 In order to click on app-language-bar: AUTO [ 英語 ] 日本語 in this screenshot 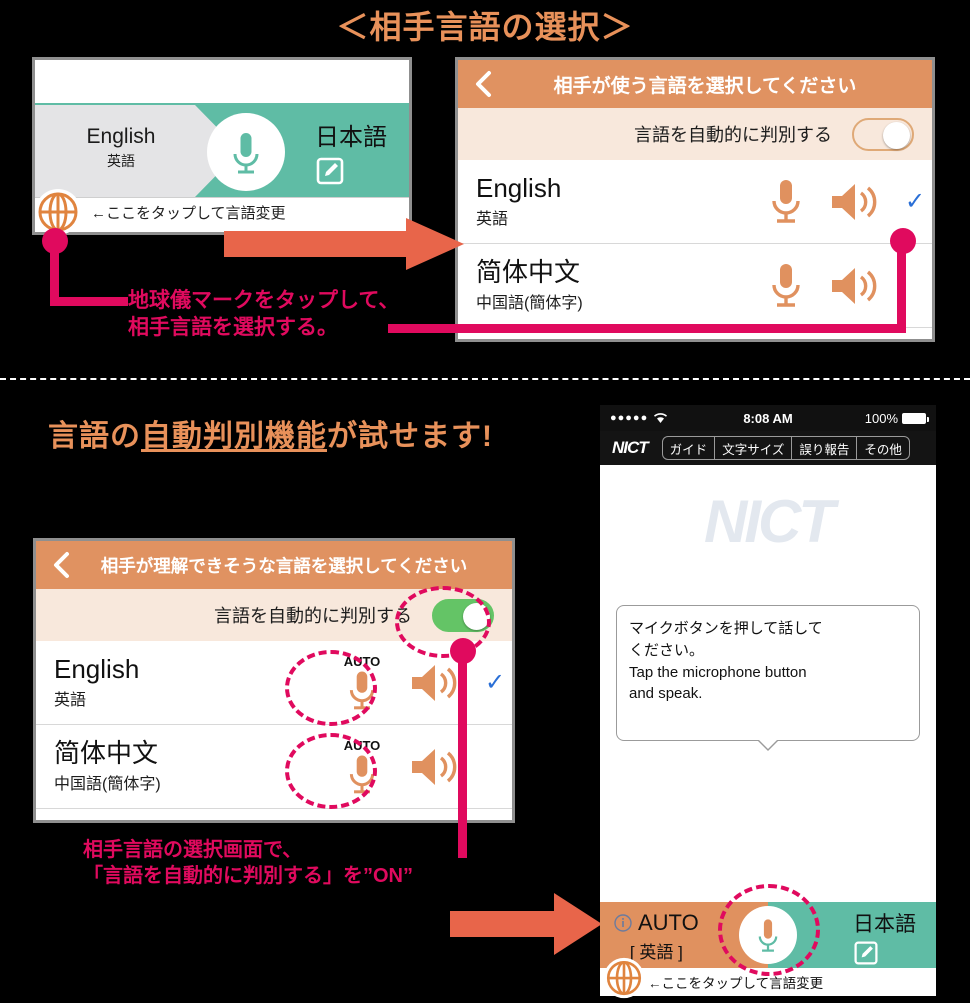, I will do `click(768, 935)`.